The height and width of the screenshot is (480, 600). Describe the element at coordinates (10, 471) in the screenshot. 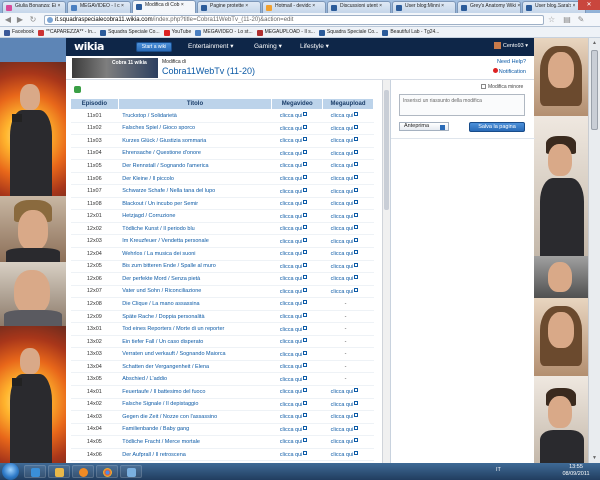

I see `start-button` at that location.